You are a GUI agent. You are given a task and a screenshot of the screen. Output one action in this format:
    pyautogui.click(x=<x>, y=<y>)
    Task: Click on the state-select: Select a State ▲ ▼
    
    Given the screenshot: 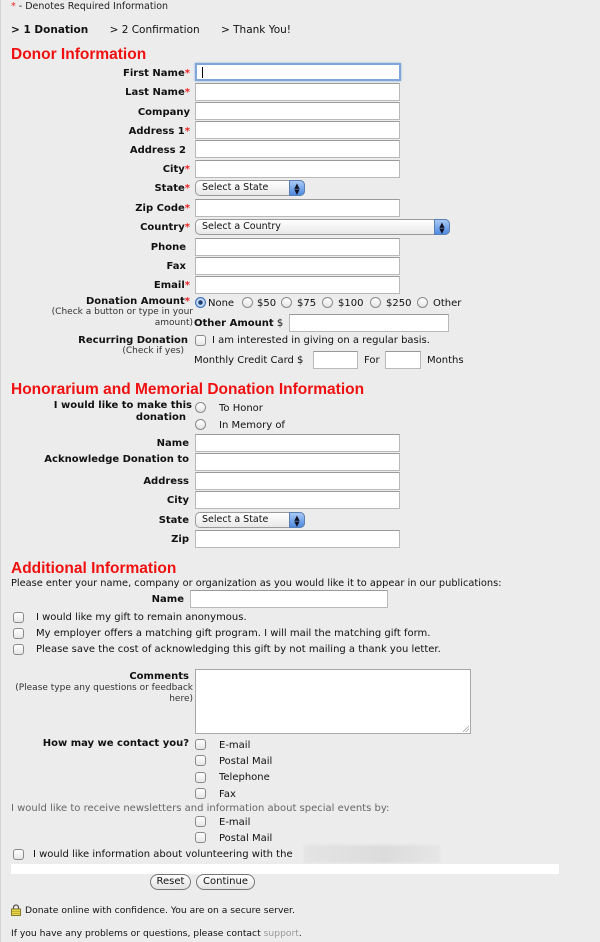 What is the action you would take?
    pyautogui.click(x=250, y=188)
    